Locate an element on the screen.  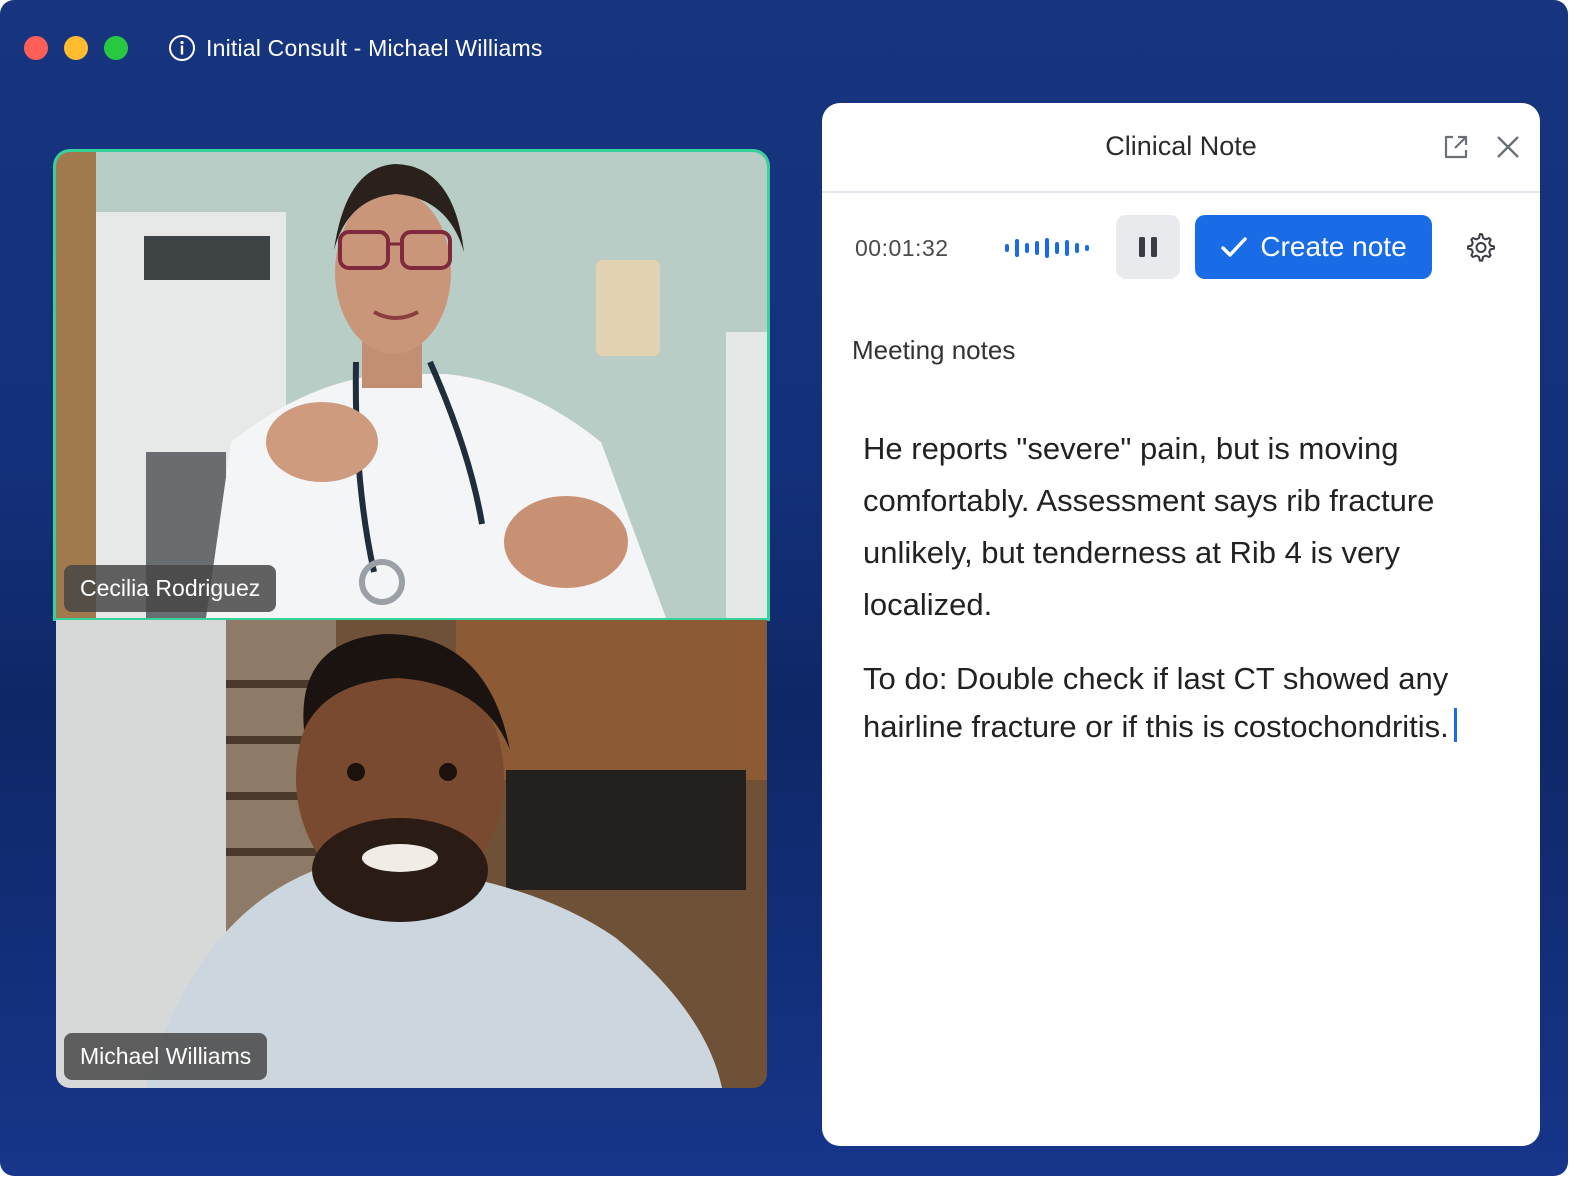
window-minimize-button is located at coordinates (76, 48).